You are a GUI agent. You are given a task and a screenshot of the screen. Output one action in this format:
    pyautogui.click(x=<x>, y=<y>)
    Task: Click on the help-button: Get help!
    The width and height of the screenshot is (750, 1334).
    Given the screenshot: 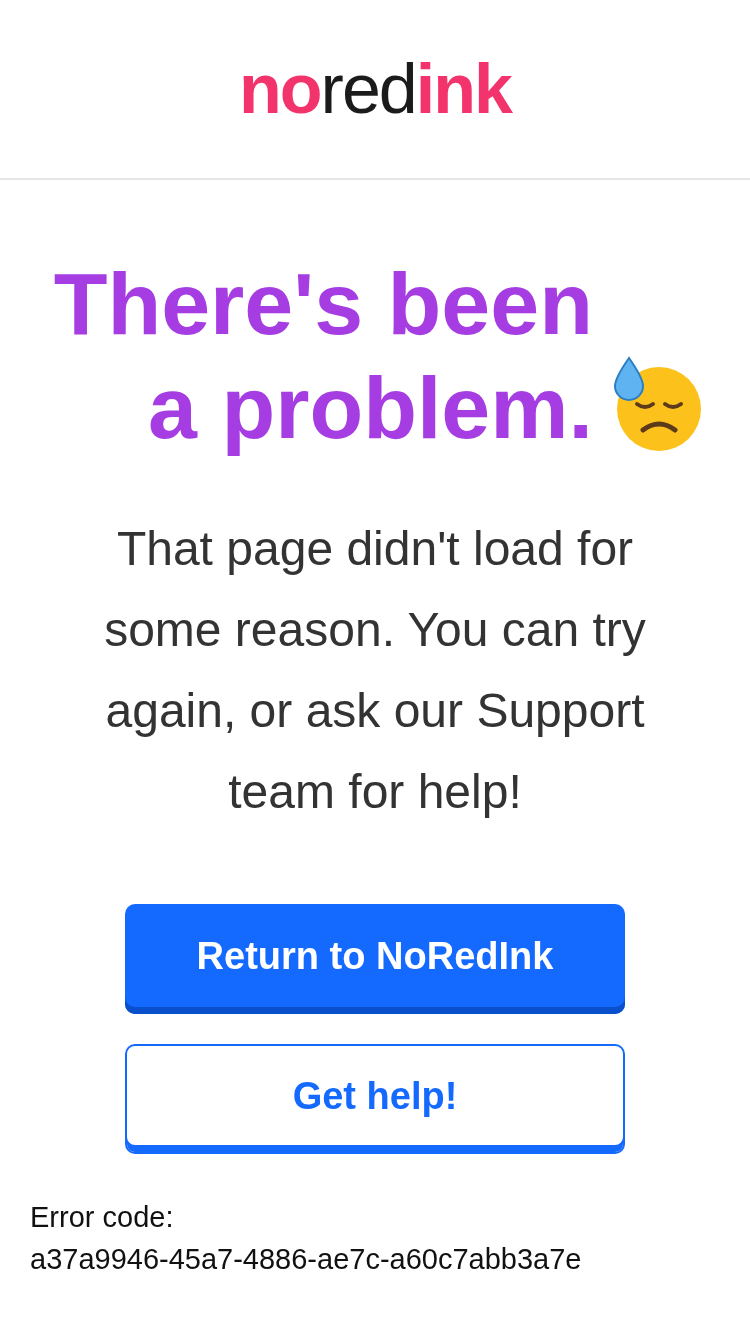 What is the action you would take?
    pyautogui.click(x=375, y=1099)
    